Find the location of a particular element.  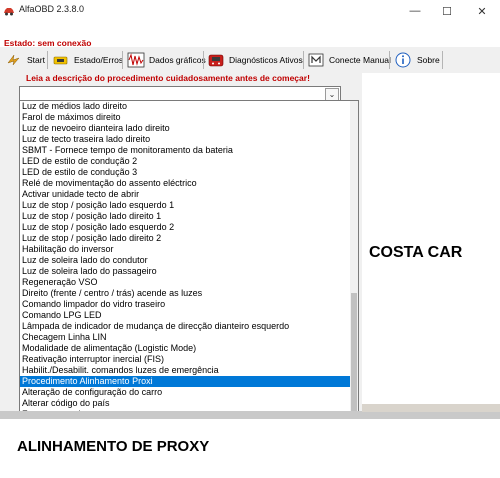

engine-warning-icon is located at coordinates (60, 60).